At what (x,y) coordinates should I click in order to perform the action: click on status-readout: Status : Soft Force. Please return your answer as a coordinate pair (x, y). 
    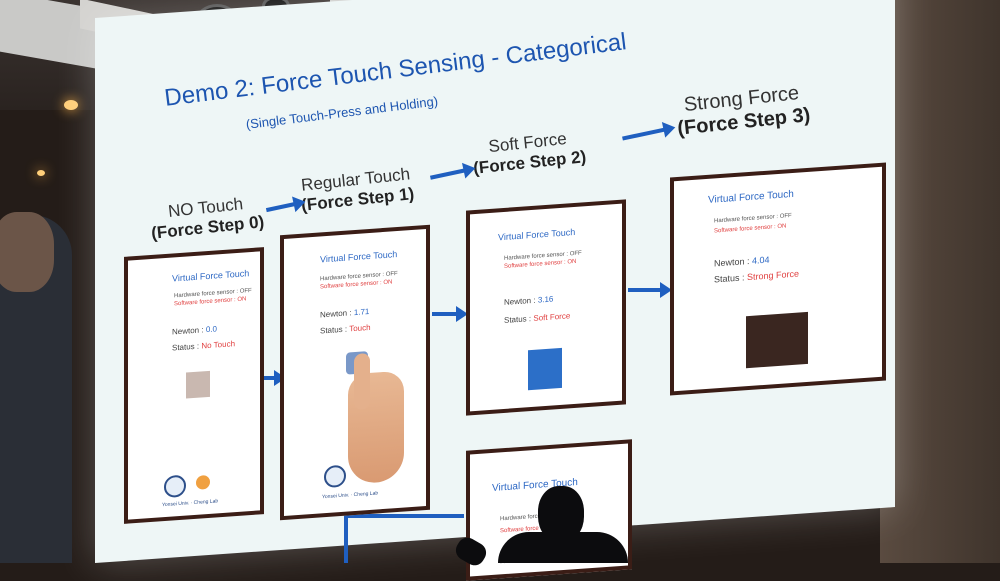
    Looking at the image, I should click on (537, 318).